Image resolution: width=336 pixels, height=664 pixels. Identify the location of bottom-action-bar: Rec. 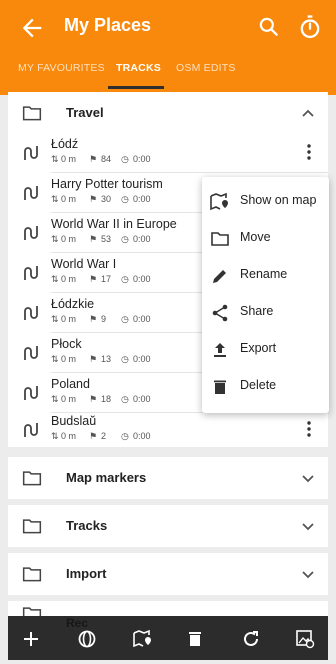
(168, 638).